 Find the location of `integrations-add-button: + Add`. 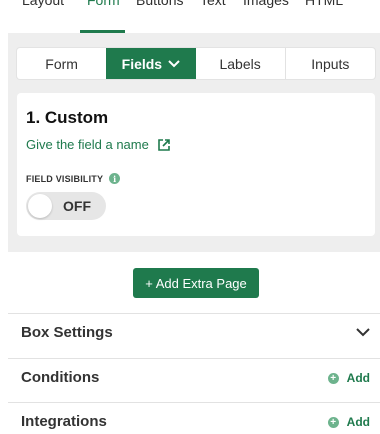

integrations-add-button: + Add is located at coordinates (348, 422).